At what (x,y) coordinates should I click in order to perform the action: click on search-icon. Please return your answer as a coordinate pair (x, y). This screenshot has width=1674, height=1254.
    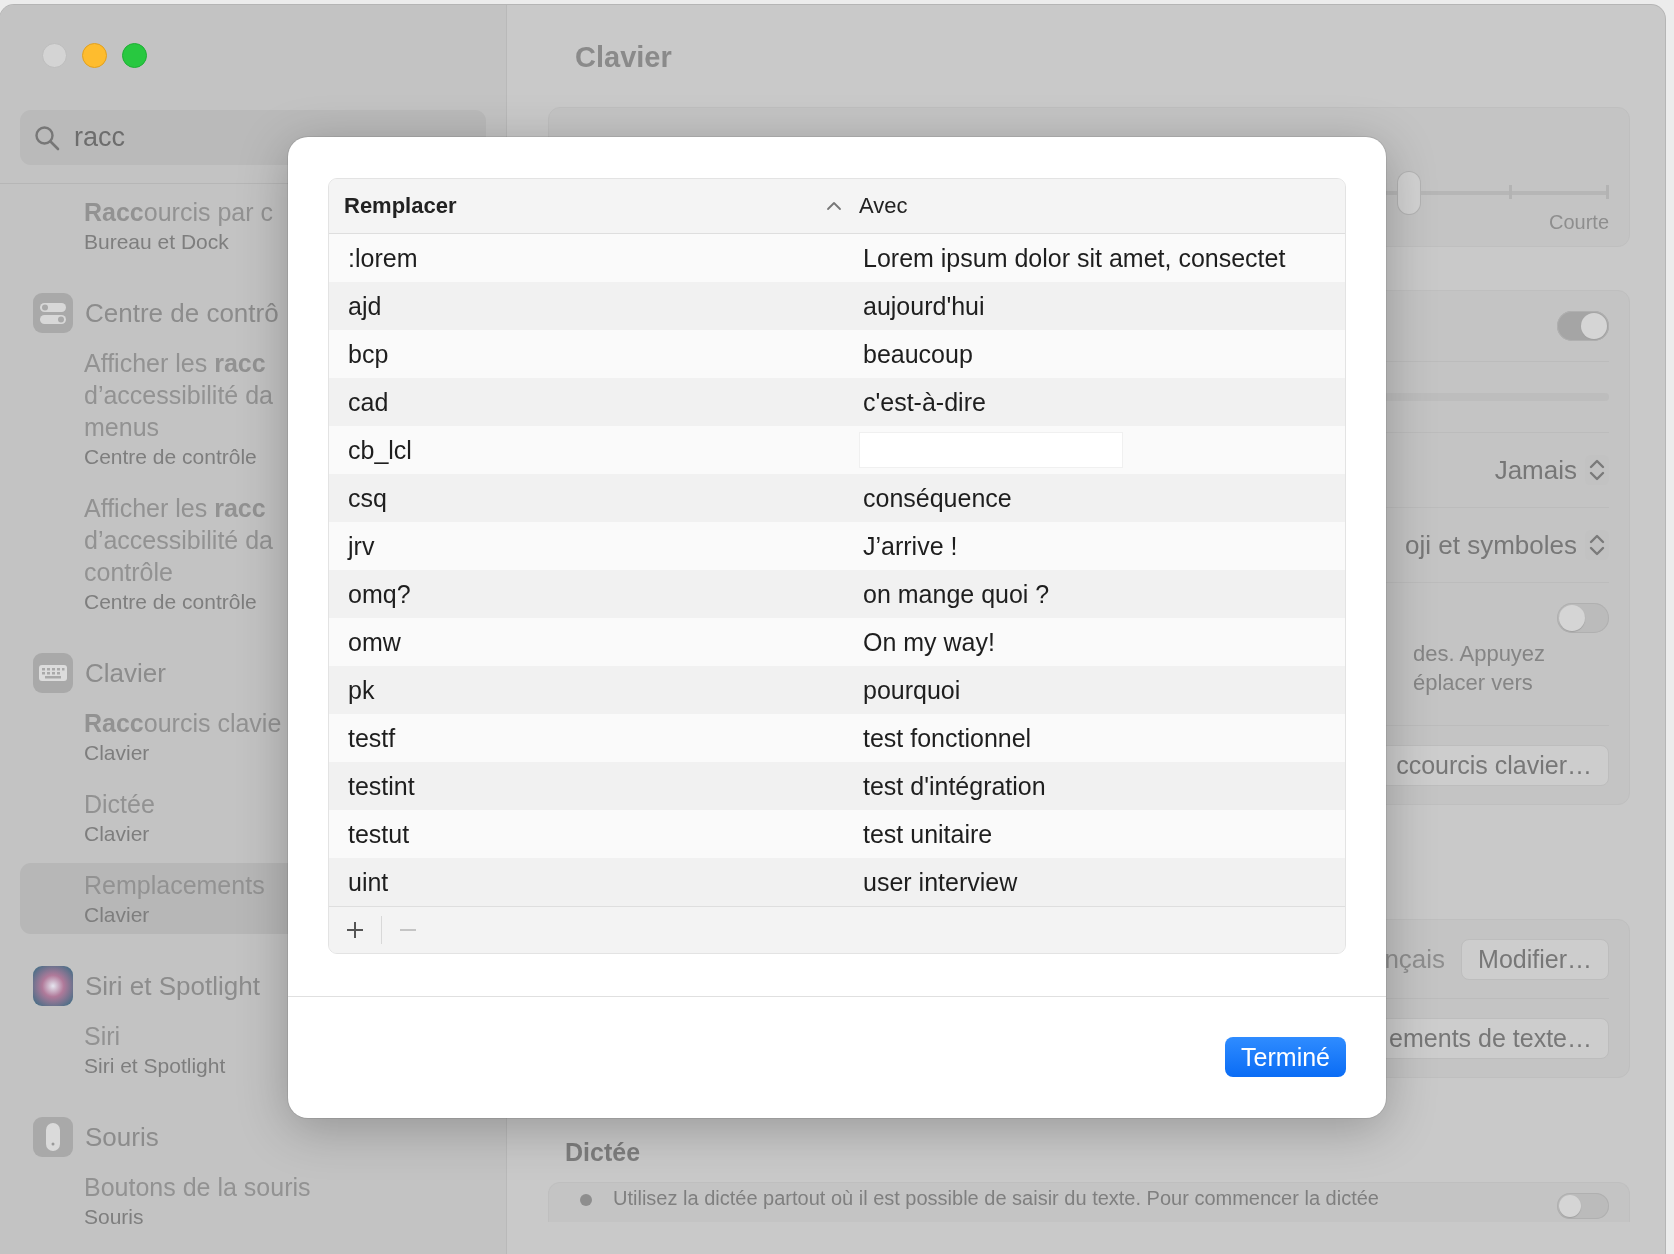
    Looking at the image, I should click on (47, 137).